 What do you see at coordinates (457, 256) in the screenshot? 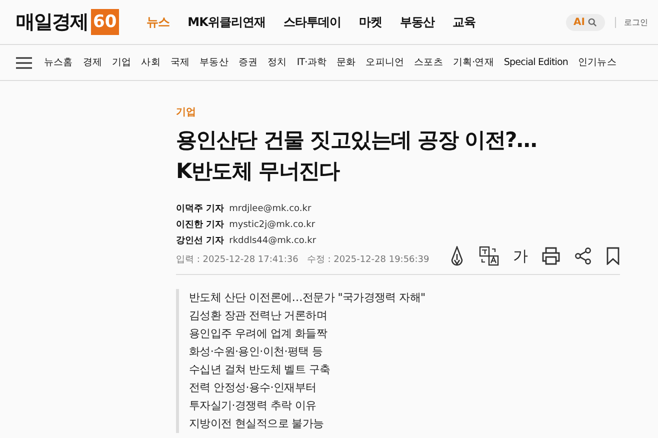
I see `pen-nib-icon` at bounding box center [457, 256].